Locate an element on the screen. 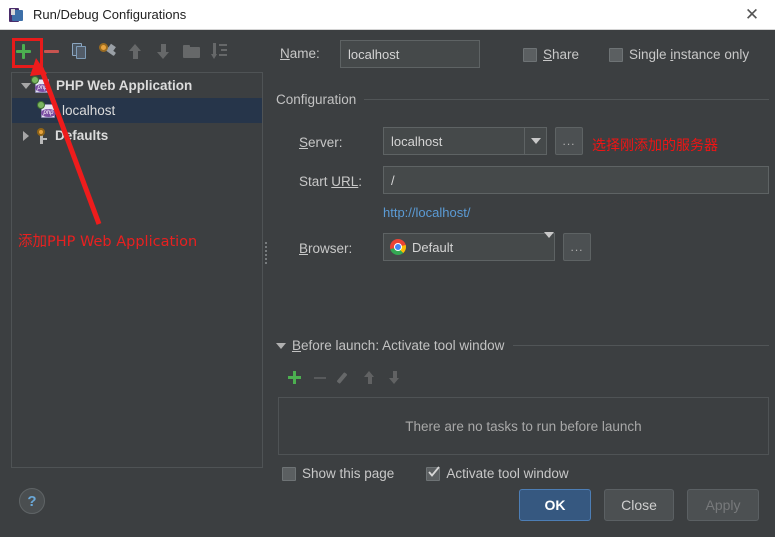 The width and height of the screenshot is (775, 537). edit-task-button is located at coordinates (344, 377).